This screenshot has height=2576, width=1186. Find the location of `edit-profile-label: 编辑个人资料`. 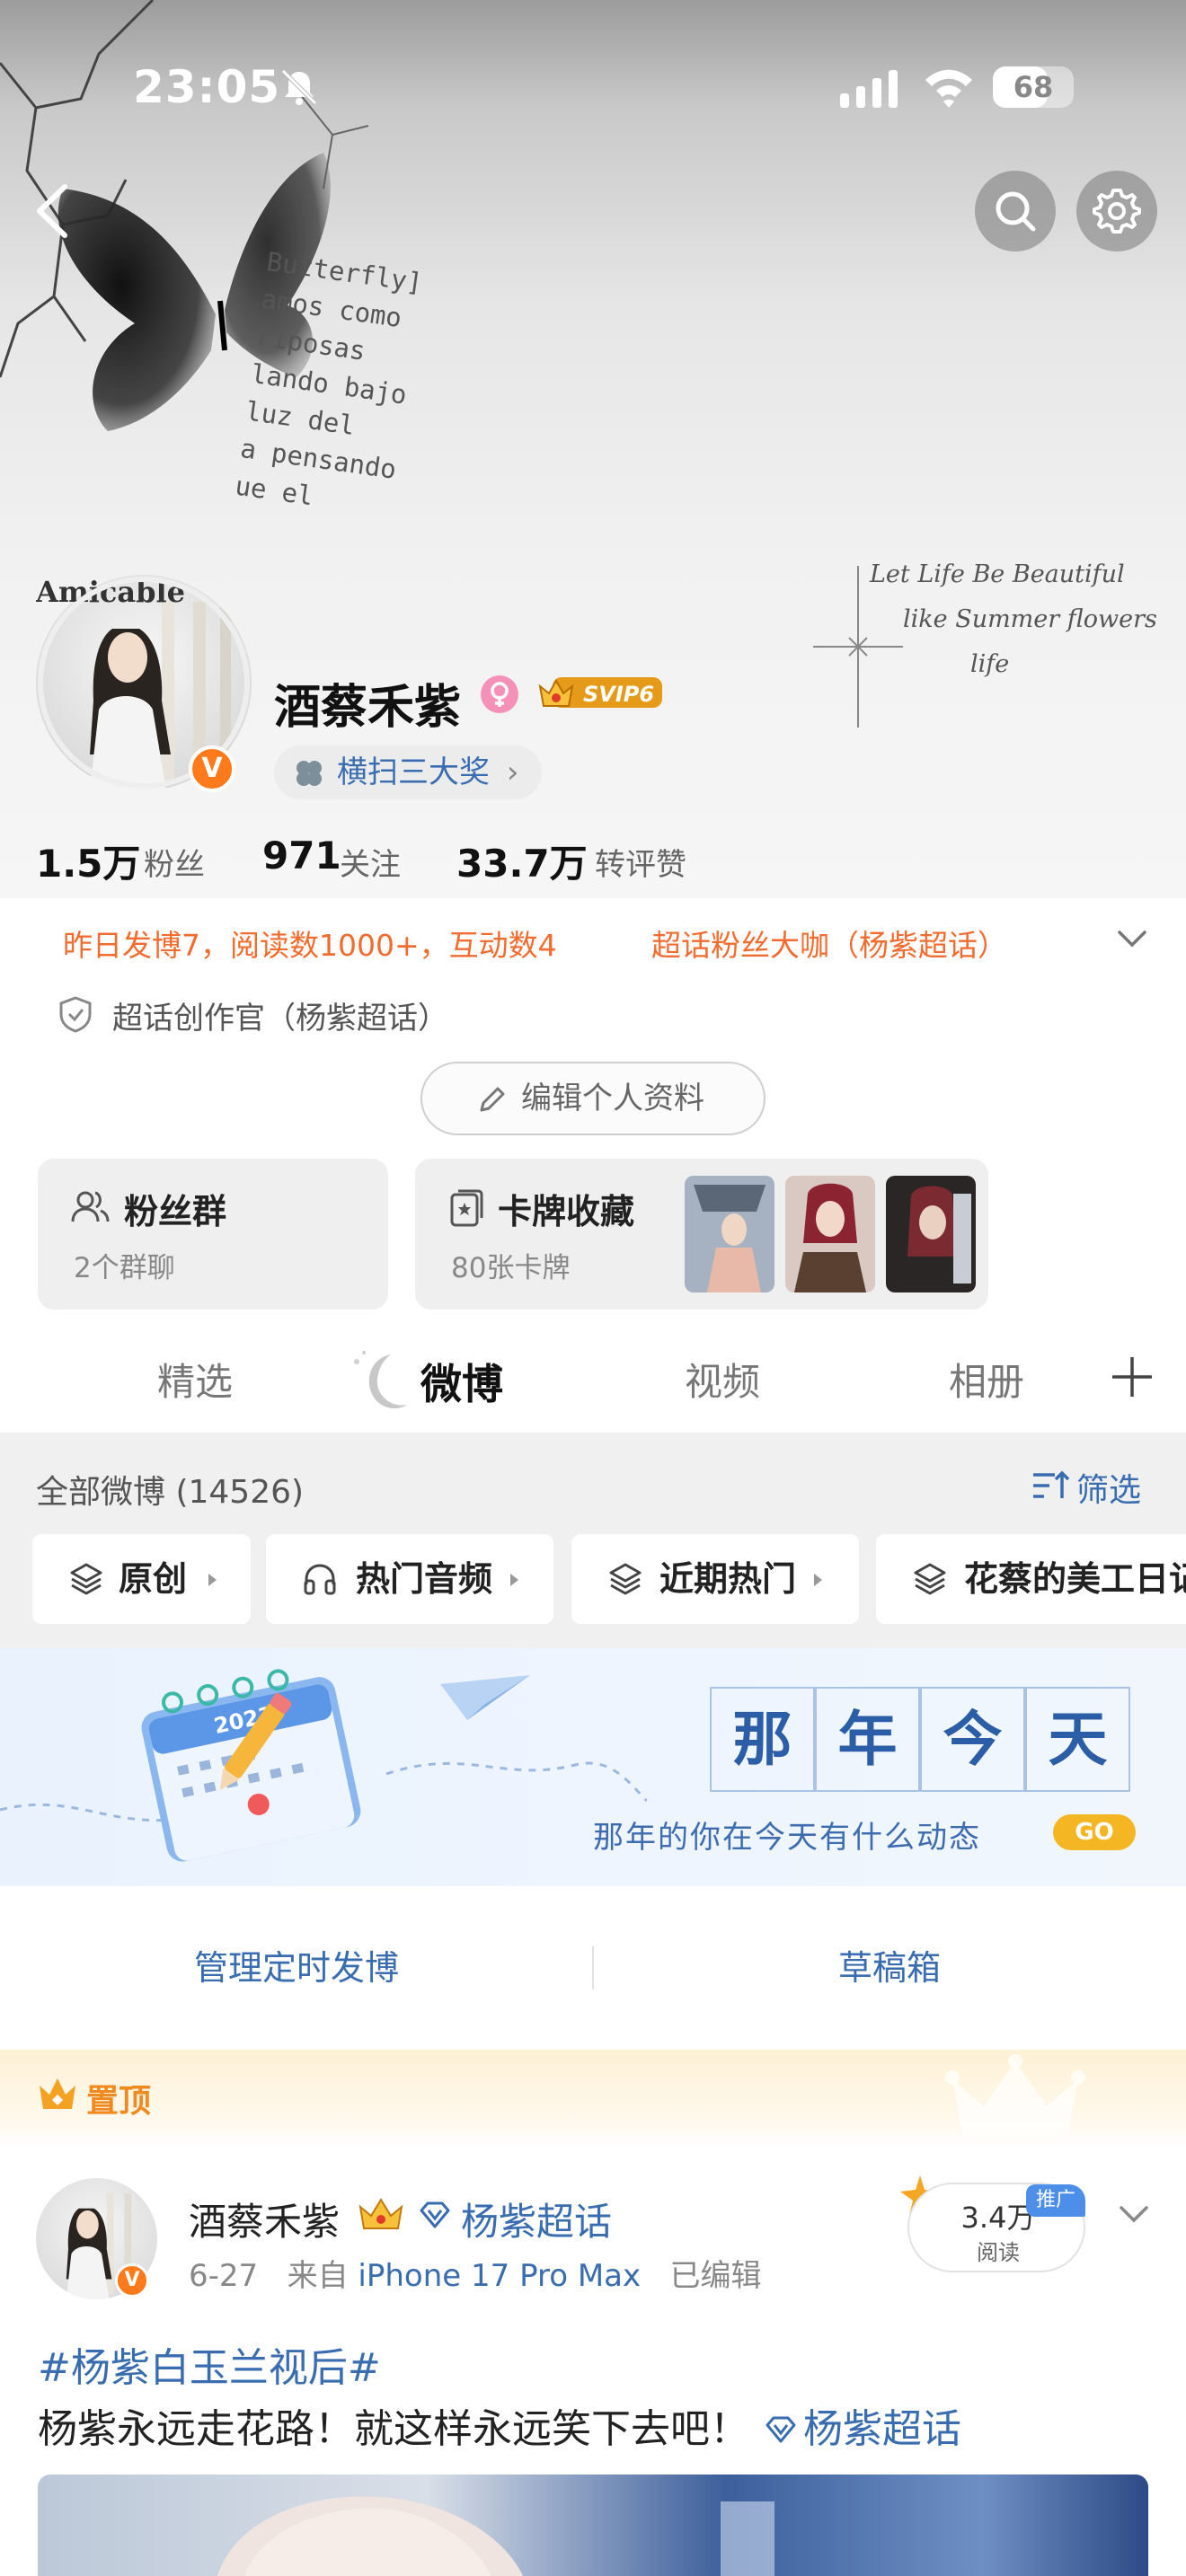

edit-profile-label: 编辑个人资料 is located at coordinates (612, 1098).